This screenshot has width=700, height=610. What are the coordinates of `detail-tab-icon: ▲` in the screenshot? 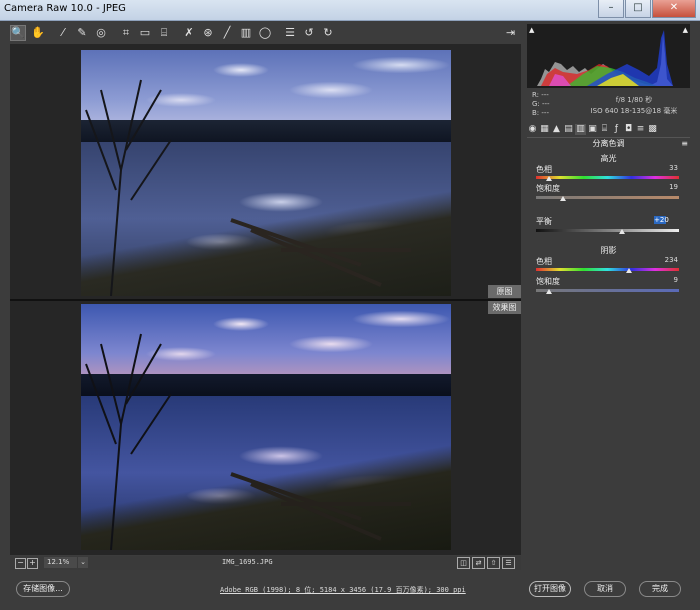 It's located at (556, 129).